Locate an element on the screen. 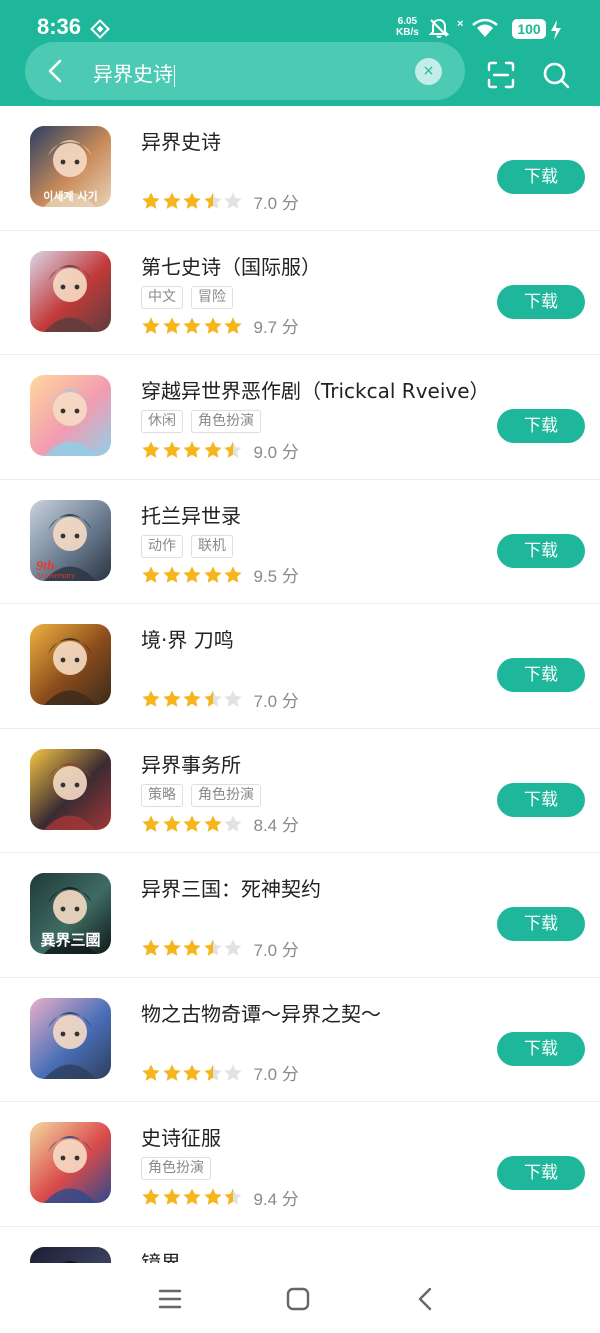 This screenshot has height=1333, width=600. icon-lettering: 異界三國 is located at coordinates (70, 940).